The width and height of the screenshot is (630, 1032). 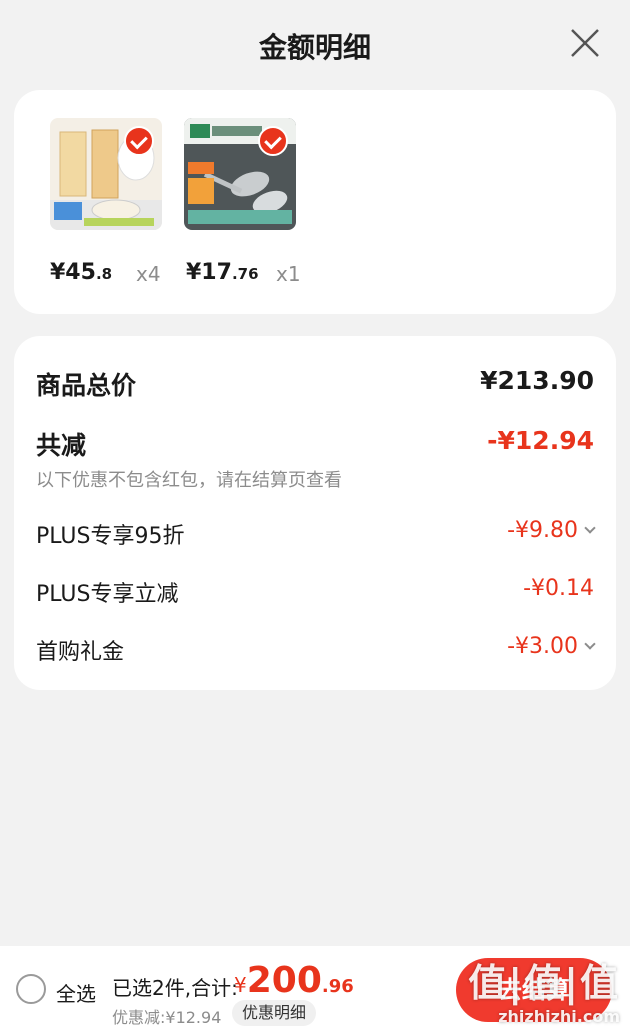 What do you see at coordinates (86, 385) in the screenshot?
I see `total-label: 商品总价` at bounding box center [86, 385].